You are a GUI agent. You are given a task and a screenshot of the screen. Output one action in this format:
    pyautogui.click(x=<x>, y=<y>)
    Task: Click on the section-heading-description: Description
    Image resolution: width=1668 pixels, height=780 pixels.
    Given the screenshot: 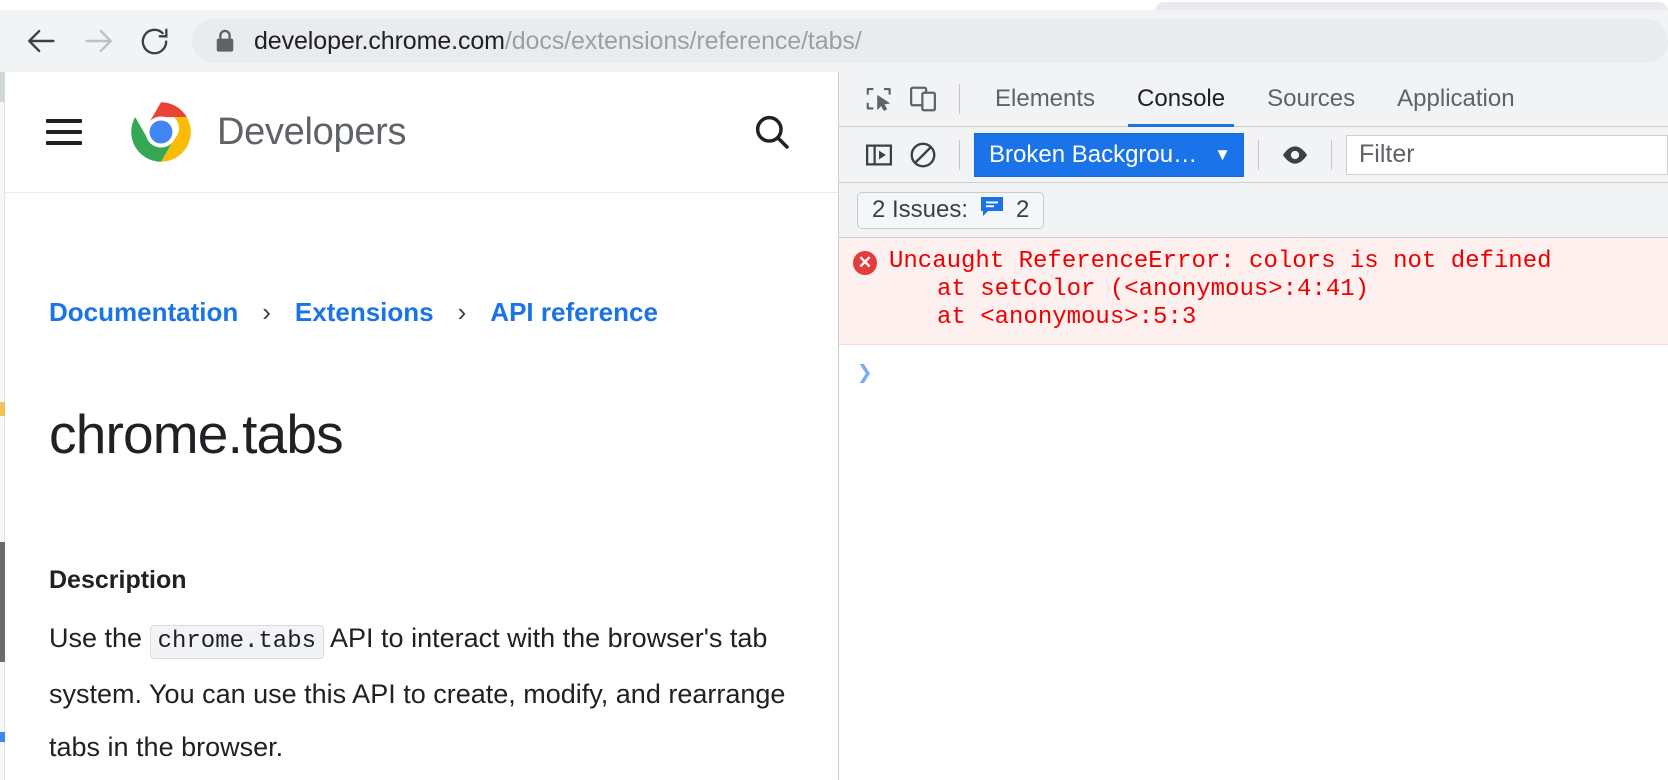 What is the action you would take?
    pyautogui.click(x=118, y=580)
    